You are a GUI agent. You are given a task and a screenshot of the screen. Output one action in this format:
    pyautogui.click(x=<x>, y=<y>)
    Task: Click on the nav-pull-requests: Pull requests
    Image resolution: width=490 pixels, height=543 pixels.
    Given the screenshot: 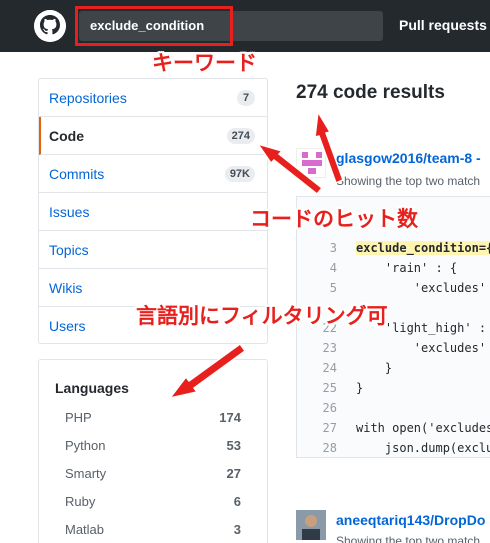 What is the action you would take?
    pyautogui.click(x=443, y=25)
    